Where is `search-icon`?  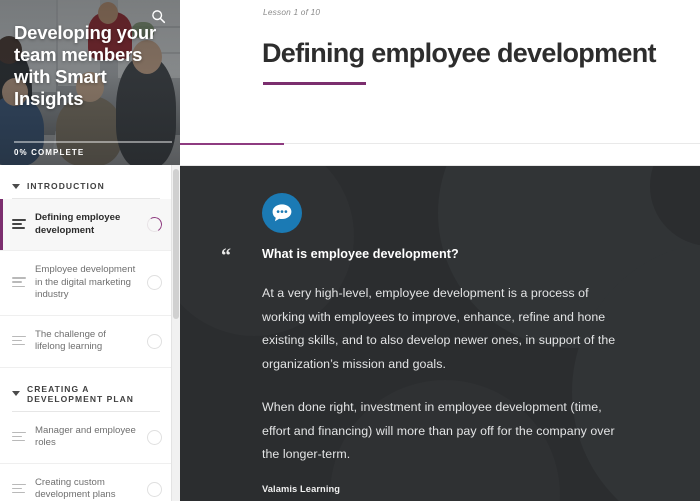
search-icon is located at coordinates (158, 16).